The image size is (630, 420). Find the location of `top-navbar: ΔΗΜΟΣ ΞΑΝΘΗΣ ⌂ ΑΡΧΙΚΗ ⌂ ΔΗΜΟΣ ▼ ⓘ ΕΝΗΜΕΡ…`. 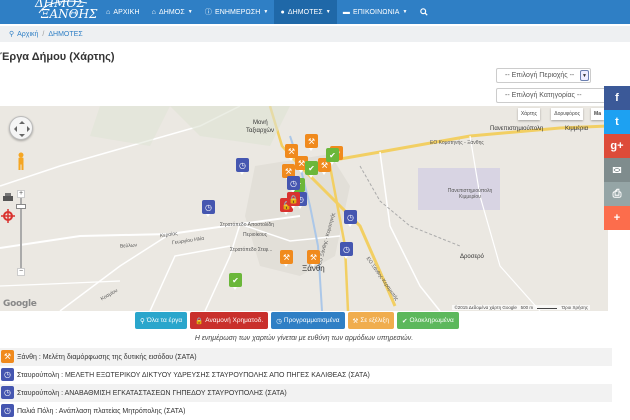

top-navbar: ΔΗΜΟΣ ΞΑΝΘΗΣ ⌂ ΑΡΧΙΚΗ ⌂ ΔΗΜΟΣ ▼ ⓘ ΕΝΗΜΕΡ… is located at coordinates (315, 12).